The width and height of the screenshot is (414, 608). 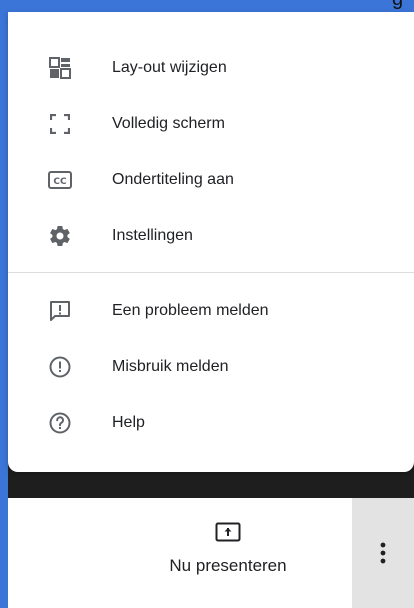 I want to click on menu-item-help: Help, so click(x=211, y=423).